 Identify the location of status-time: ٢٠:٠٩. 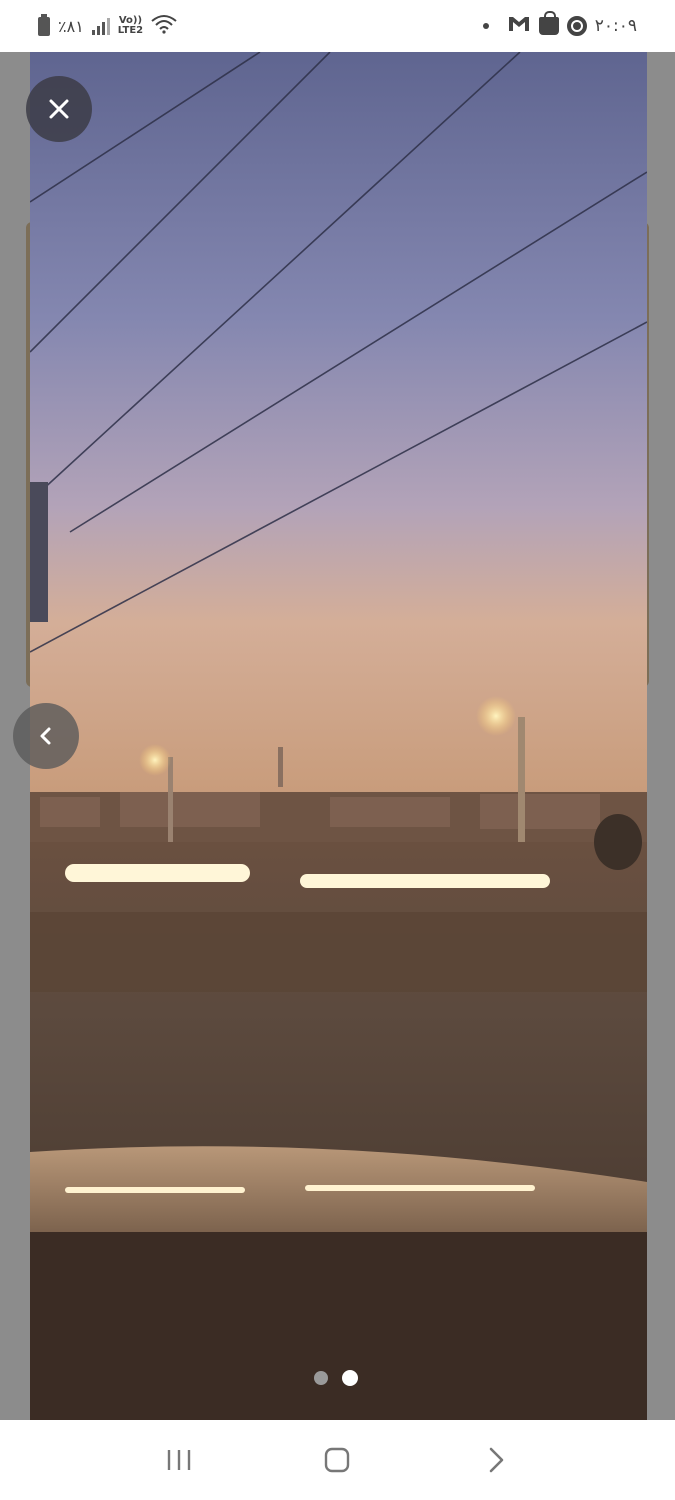
(615, 26).